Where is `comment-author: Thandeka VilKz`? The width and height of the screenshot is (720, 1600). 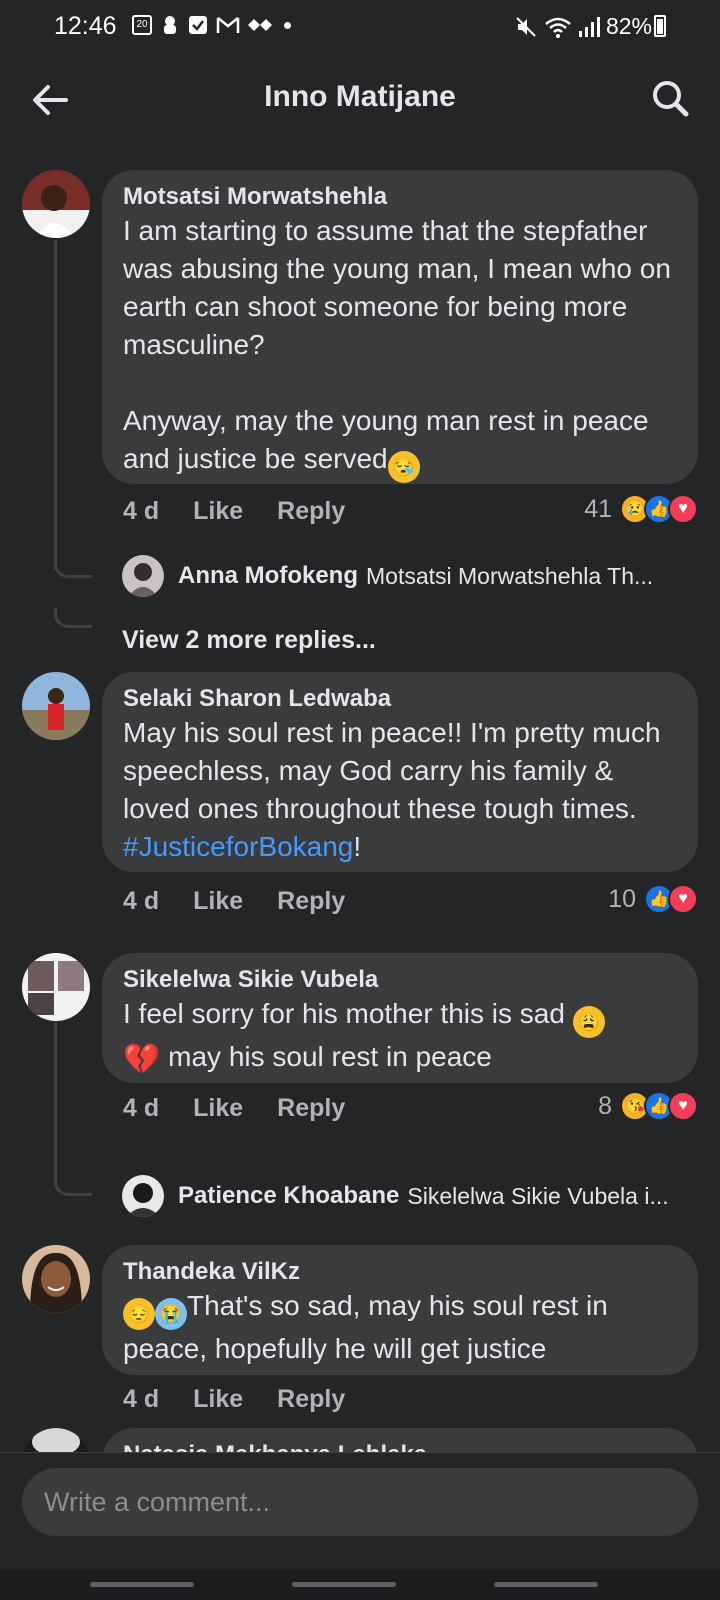
comment-author: Thandeka VilKz is located at coordinates (400, 1272).